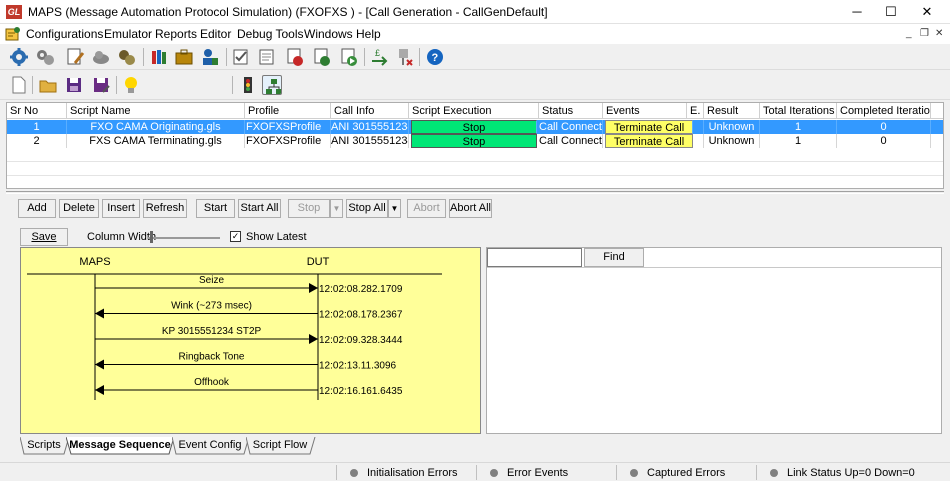  What do you see at coordinates (37, 141) in the screenshot?
I see `cell-sr: 2` at bounding box center [37, 141].